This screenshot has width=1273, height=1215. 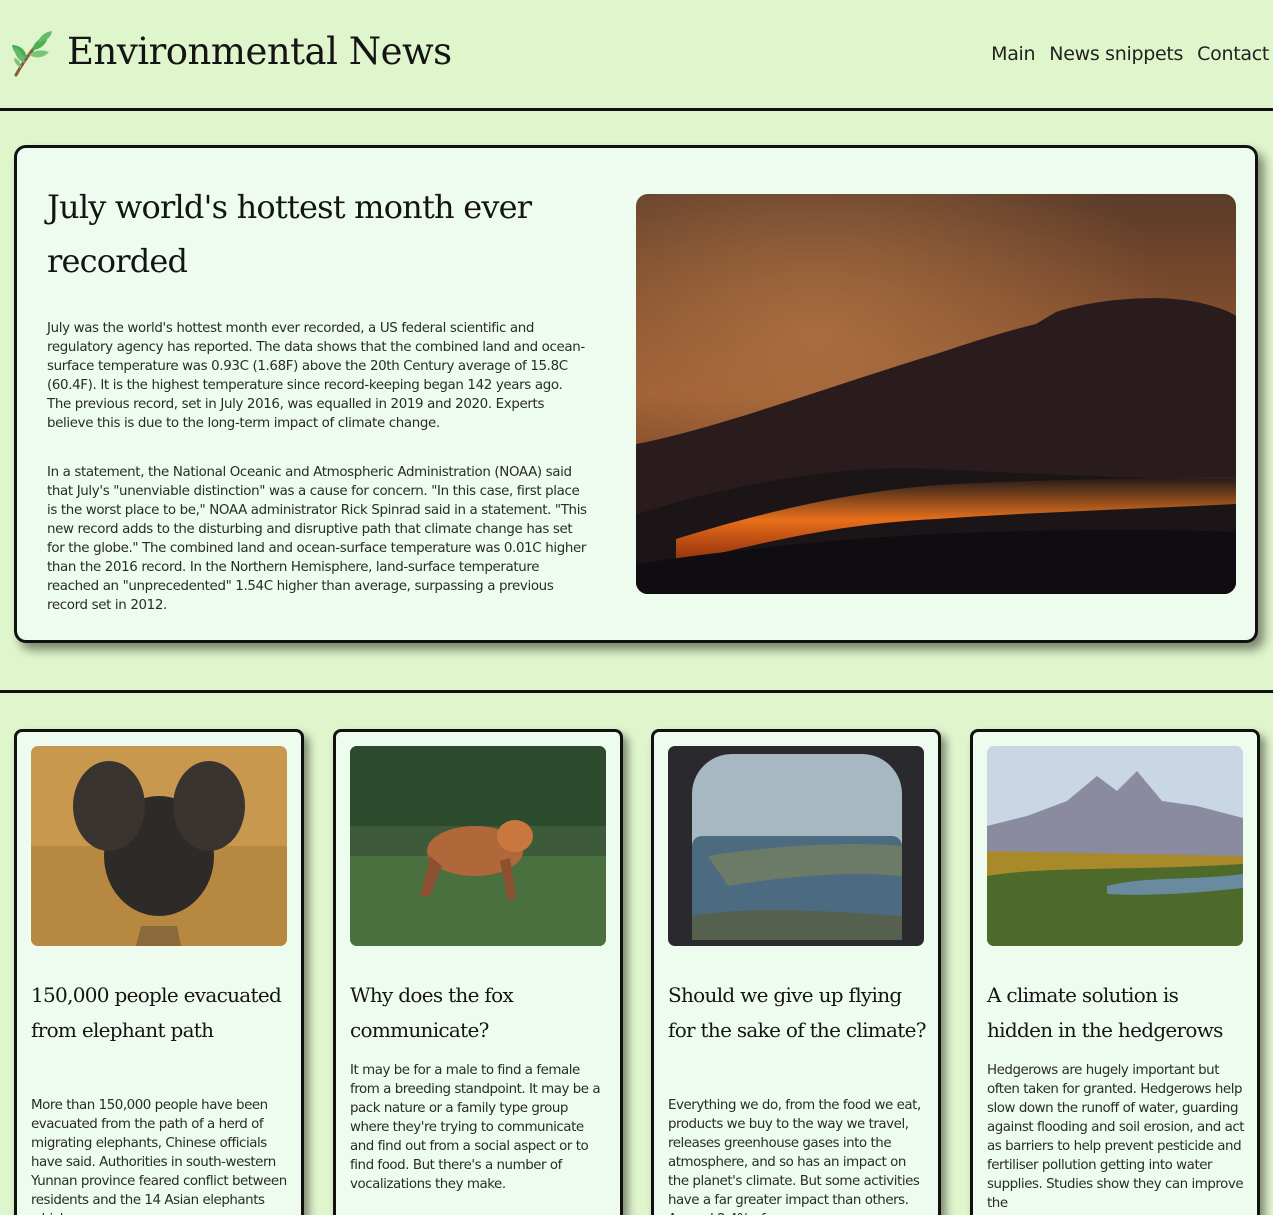 I want to click on featured-article-title: July world's hottest month ever recorded, so click(x=289, y=234).